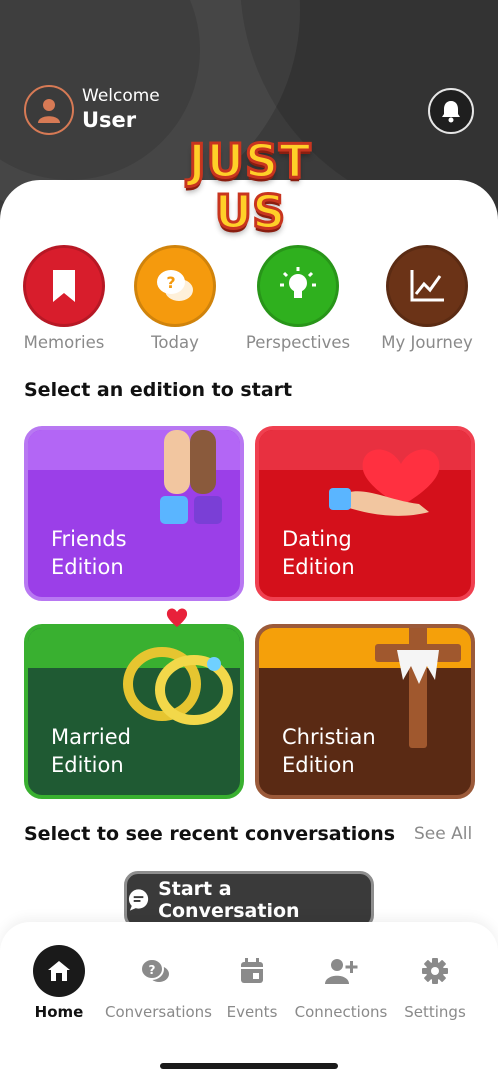  I want to click on calendar-icon, so click(252, 971).